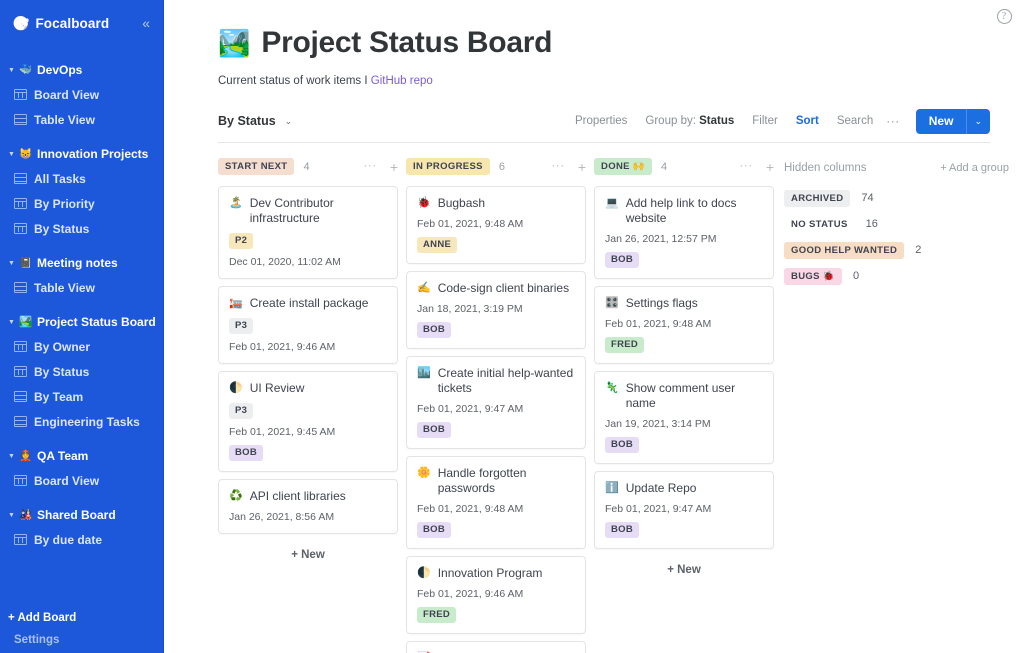 This screenshot has width=1024, height=653. What do you see at coordinates (285, 261) in the screenshot?
I see `card-date: Dec 01, 2020, 11:02 AM` at bounding box center [285, 261].